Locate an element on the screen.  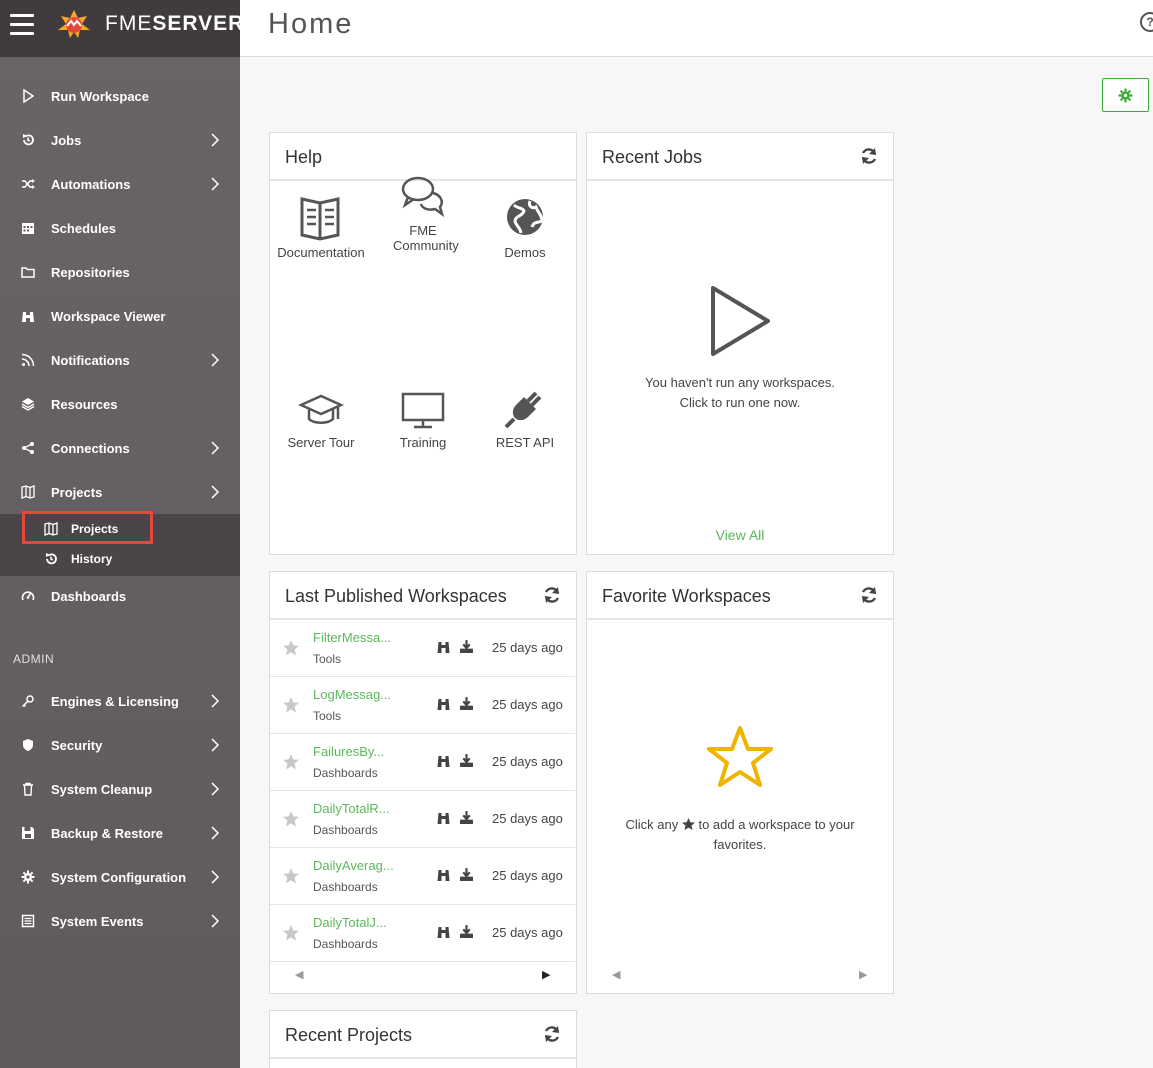
help-rest-api: REST API is located at coordinates (525, 418).